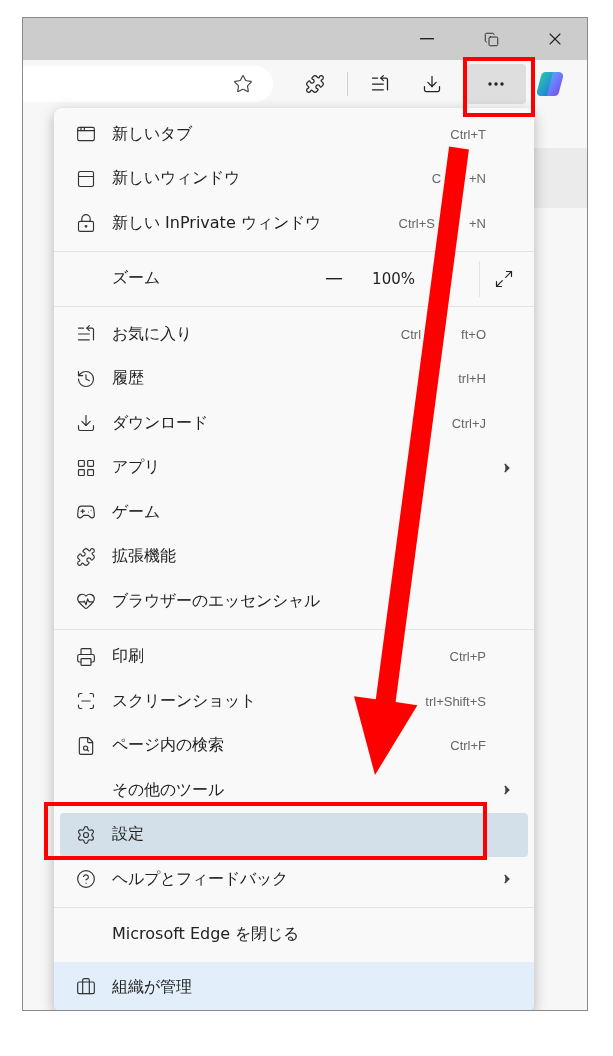 The image size is (613, 1056). I want to click on help-icon, so click(86, 879).